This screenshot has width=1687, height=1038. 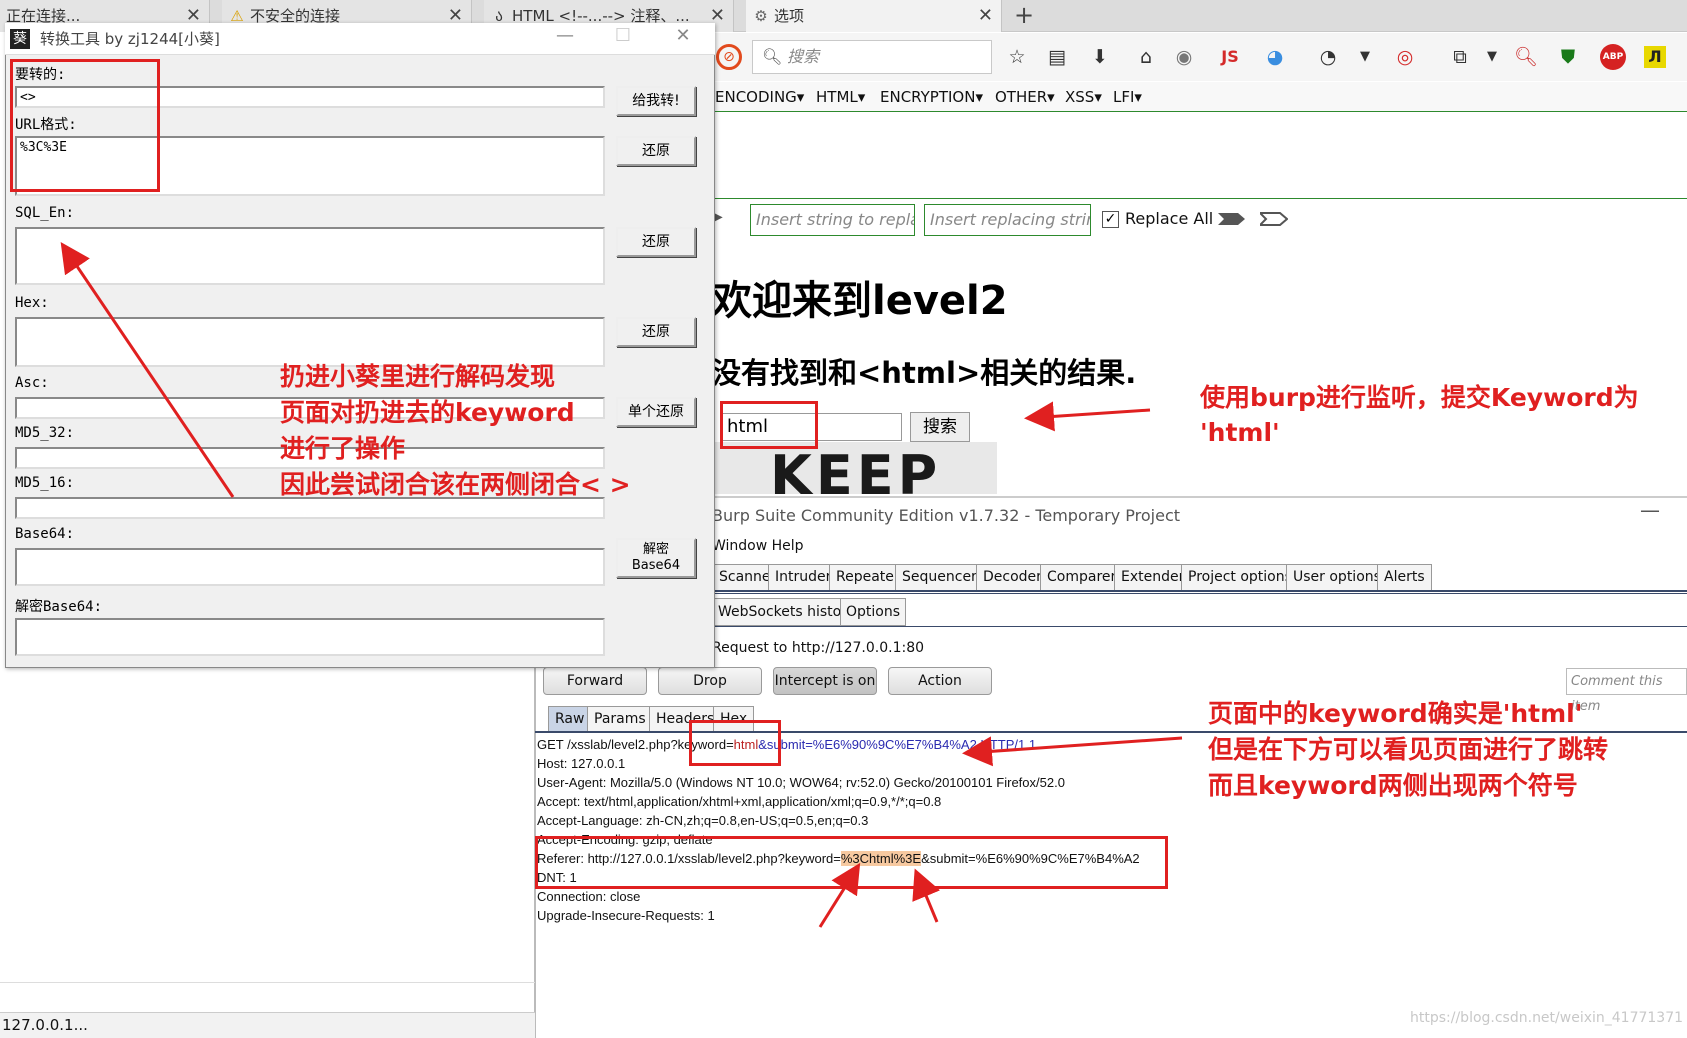 What do you see at coordinates (1072, 751) in the screenshot?
I see `arrow-to-request-line` at bounding box center [1072, 751].